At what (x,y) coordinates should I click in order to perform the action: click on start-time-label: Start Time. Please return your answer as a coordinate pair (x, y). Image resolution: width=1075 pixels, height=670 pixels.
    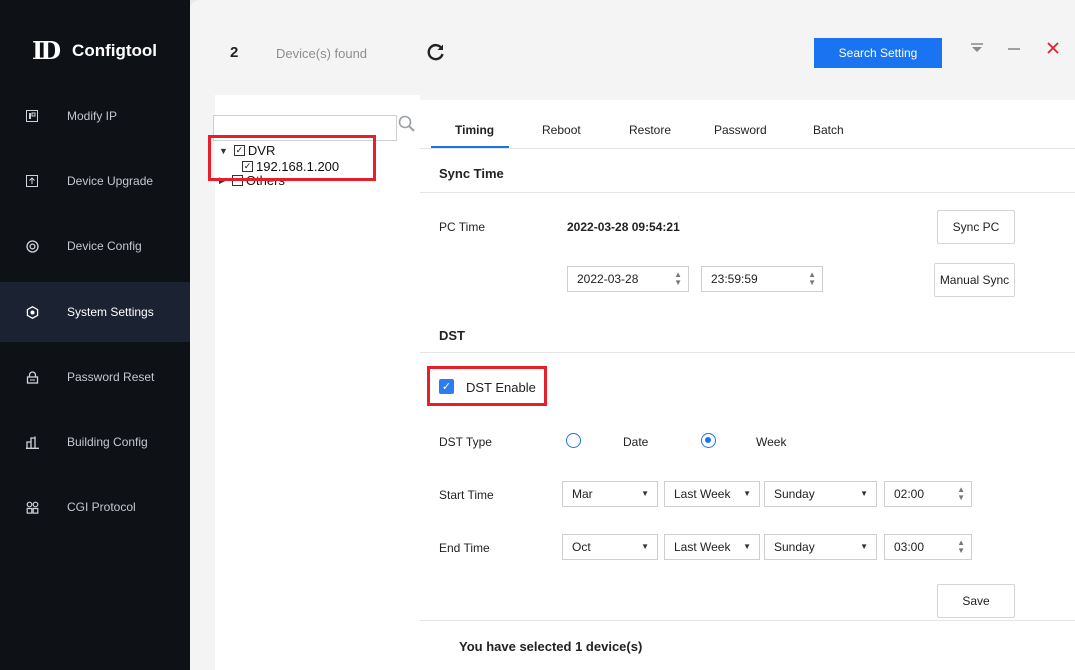
    Looking at the image, I should click on (466, 495).